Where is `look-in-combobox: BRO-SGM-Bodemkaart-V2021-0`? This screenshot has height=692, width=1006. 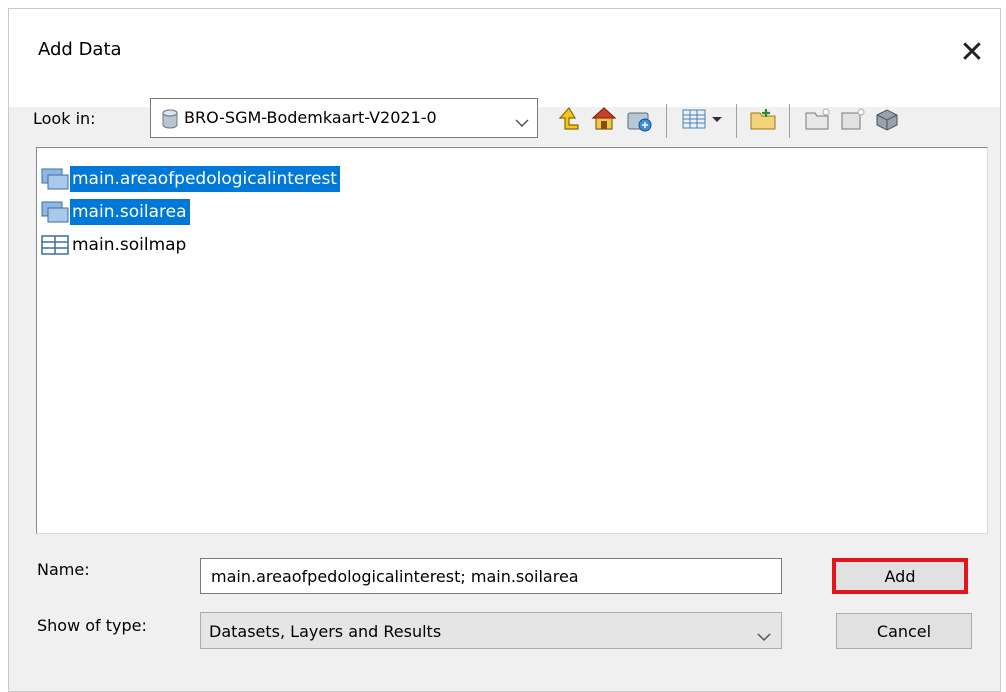
look-in-combobox: BRO-SGM-Bodemkaart-V2021-0 is located at coordinates (344, 118).